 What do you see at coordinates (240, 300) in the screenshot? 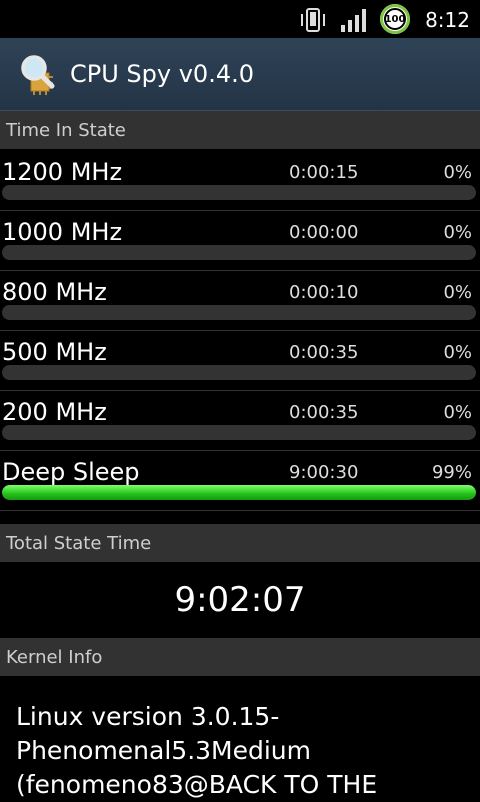
I see `state-row: 800 MHz 0:00:10 0%` at bounding box center [240, 300].